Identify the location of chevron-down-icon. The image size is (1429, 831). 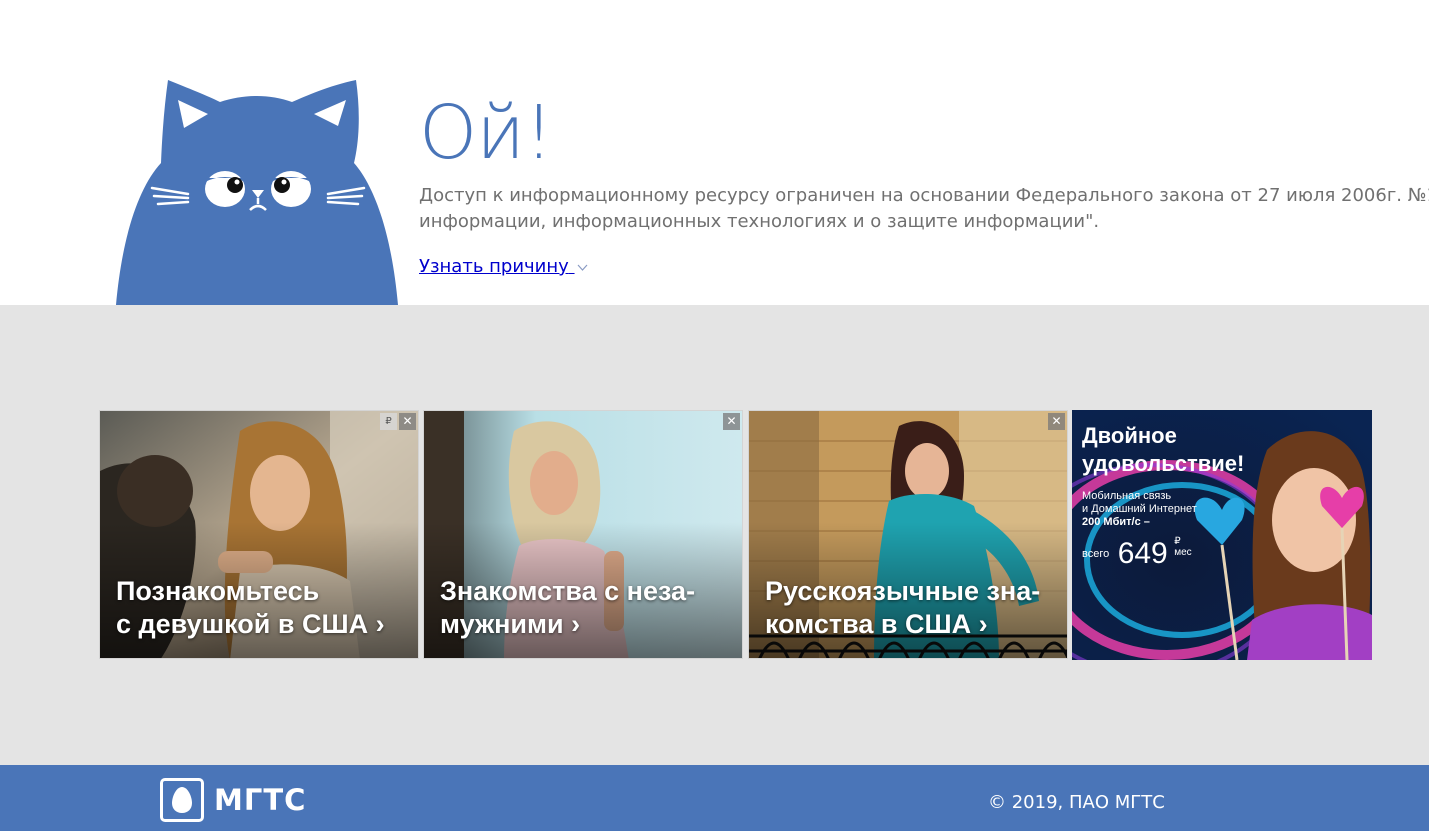
(582, 267).